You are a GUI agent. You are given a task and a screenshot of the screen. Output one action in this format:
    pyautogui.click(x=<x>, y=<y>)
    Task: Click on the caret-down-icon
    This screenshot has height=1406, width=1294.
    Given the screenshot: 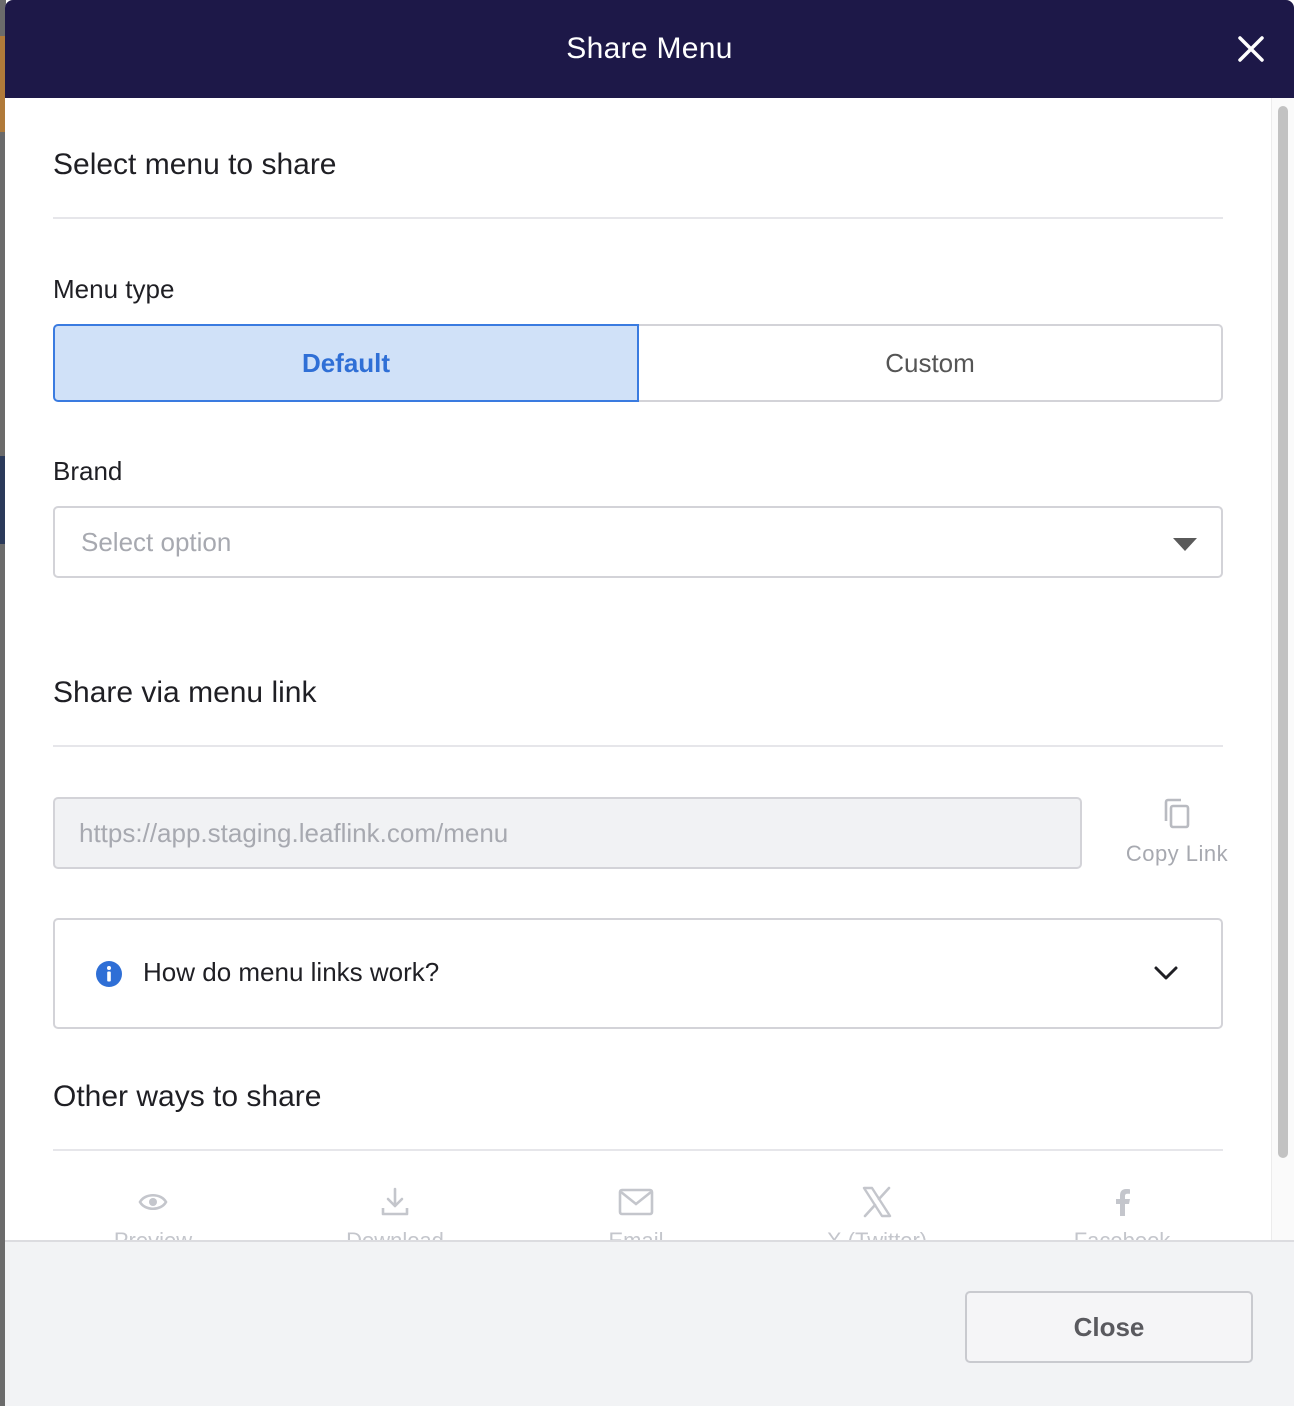 What is the action you would take?
    pyautogui.click(x=1185, y=544)
    